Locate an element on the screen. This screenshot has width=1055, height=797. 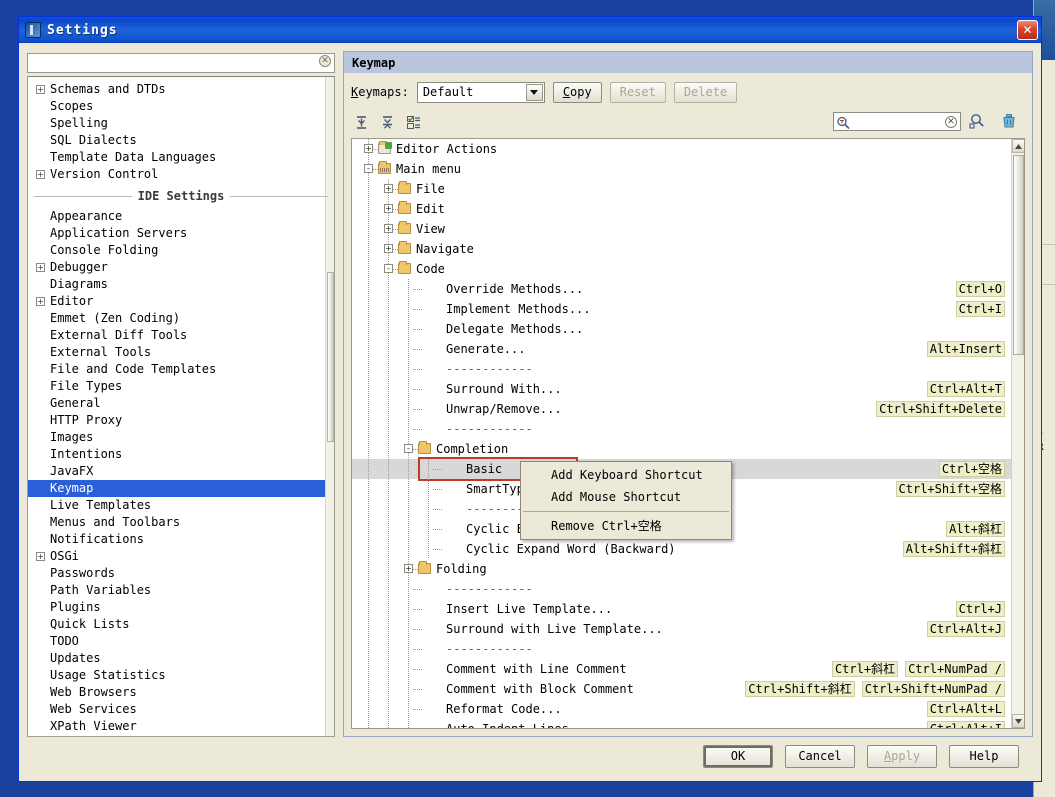
sidebar-item-plugins: Plugins is located at coordinates (181, 607).